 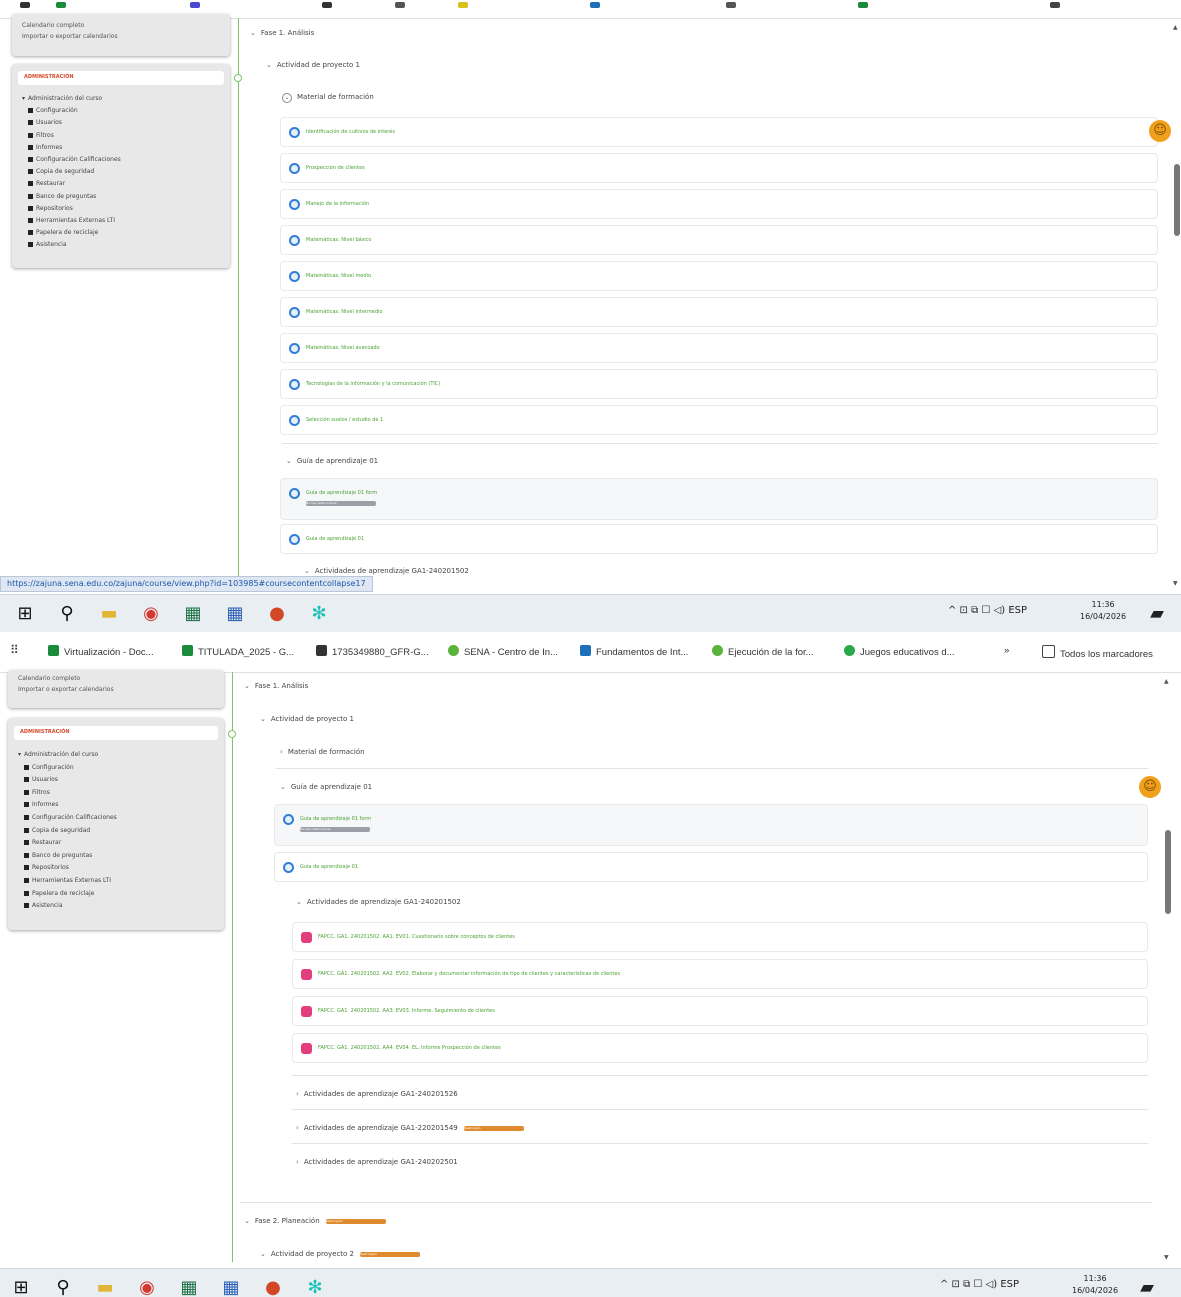 What do you see at coordinates (719, 312) in the screenshot?
I see `material-card: Matemáticas. Nivel intermedio` at bounding box center [719, 312].